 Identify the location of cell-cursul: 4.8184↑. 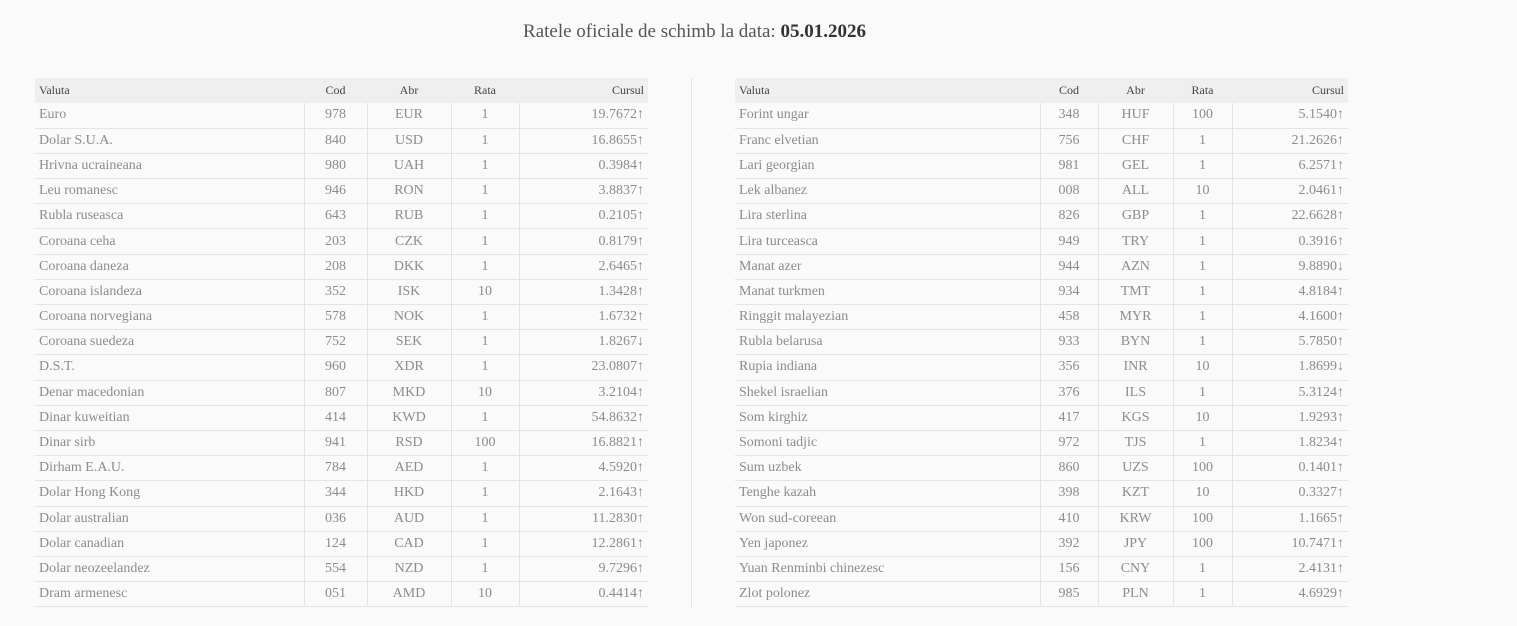
(1321, 291).